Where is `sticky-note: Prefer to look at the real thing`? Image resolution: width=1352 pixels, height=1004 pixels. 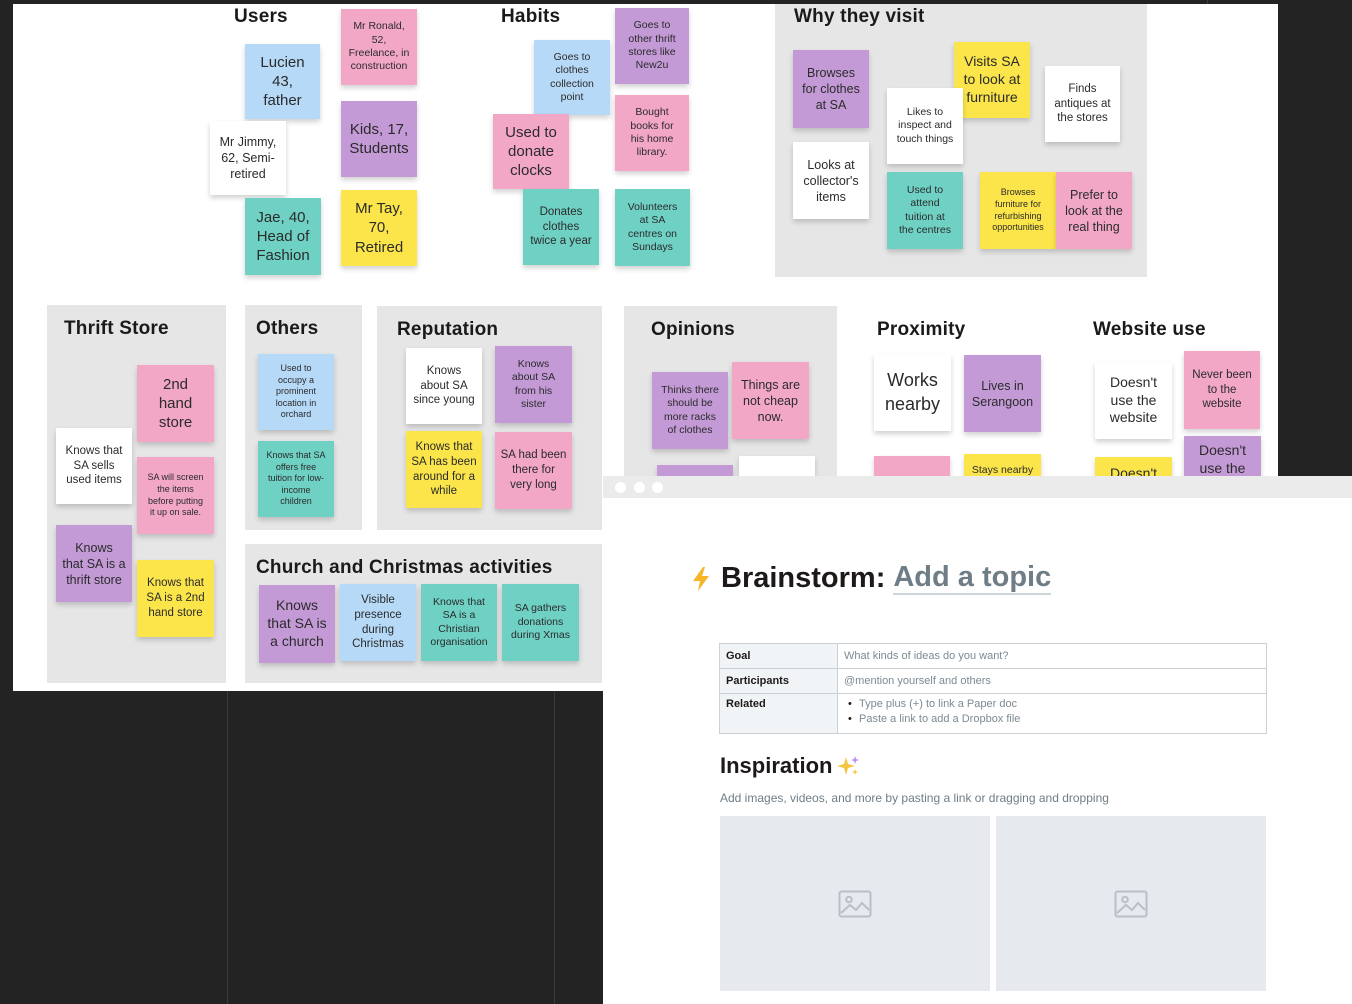
sticky-note: Prefer to look at the real thing is located at coordinates (1094, 210).